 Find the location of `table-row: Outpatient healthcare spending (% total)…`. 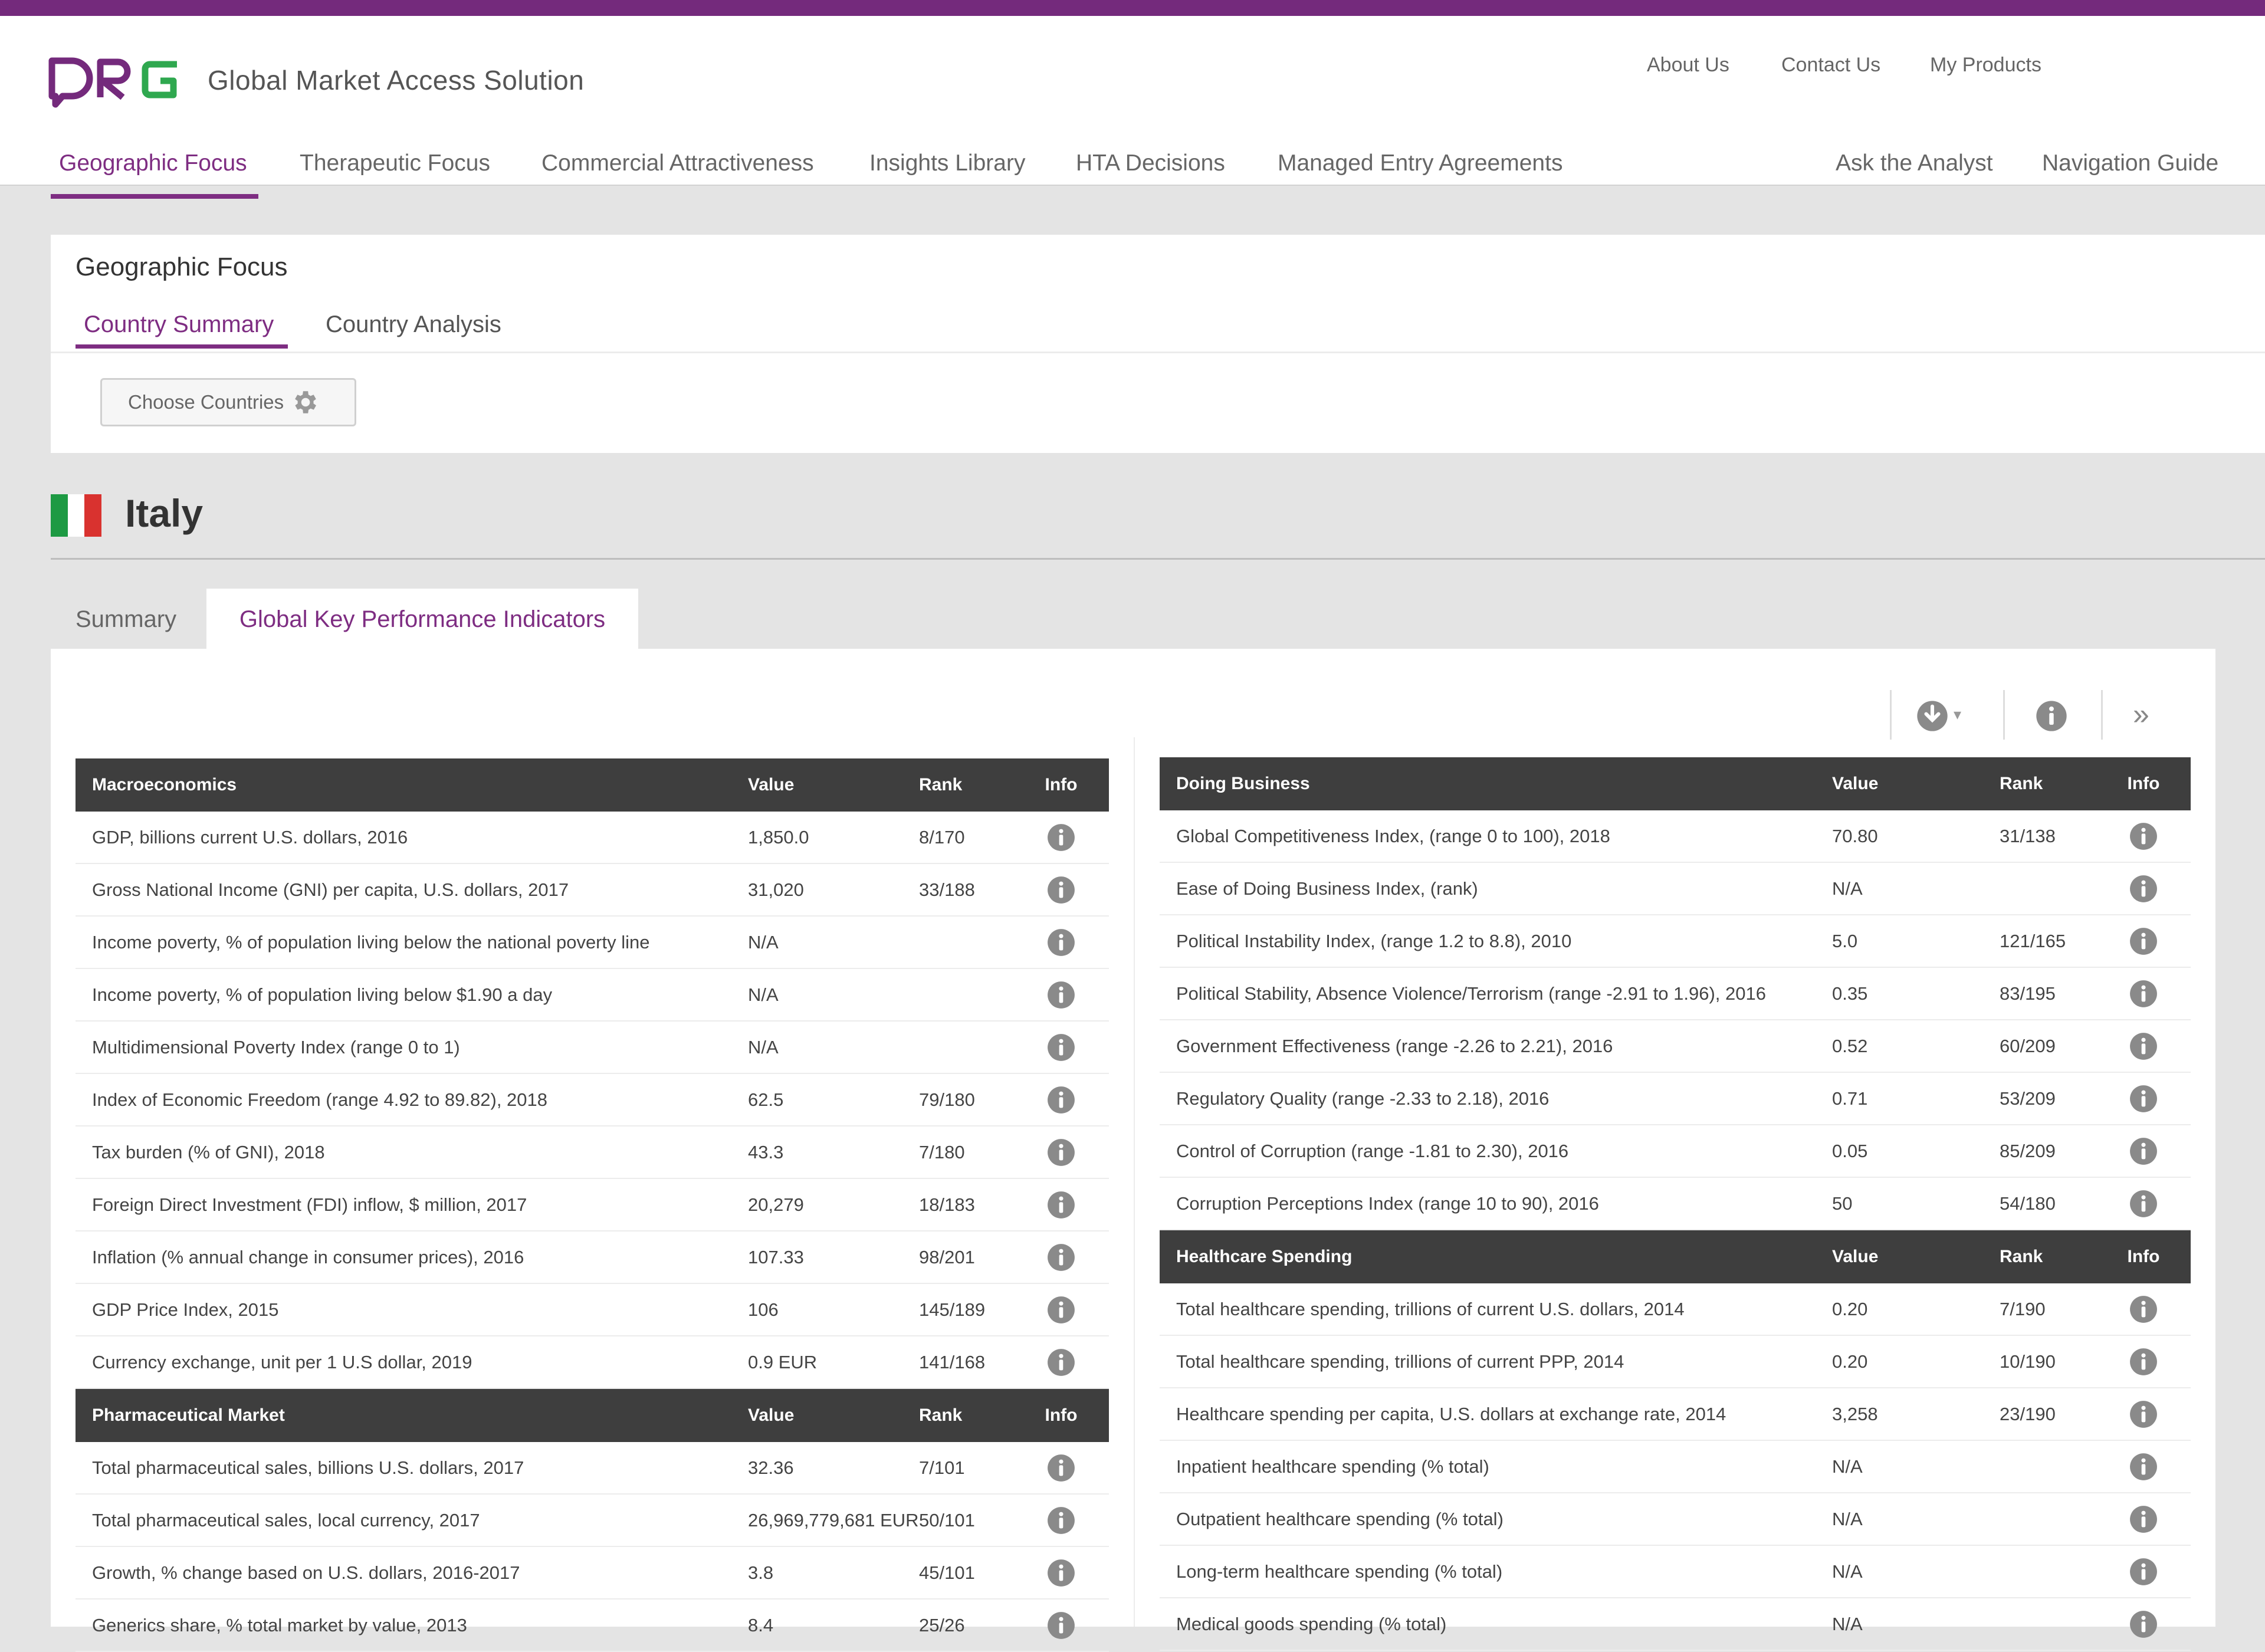

table-row: Outpatient healthcare spending (% total)… is located at coordinates (1676, 1519).